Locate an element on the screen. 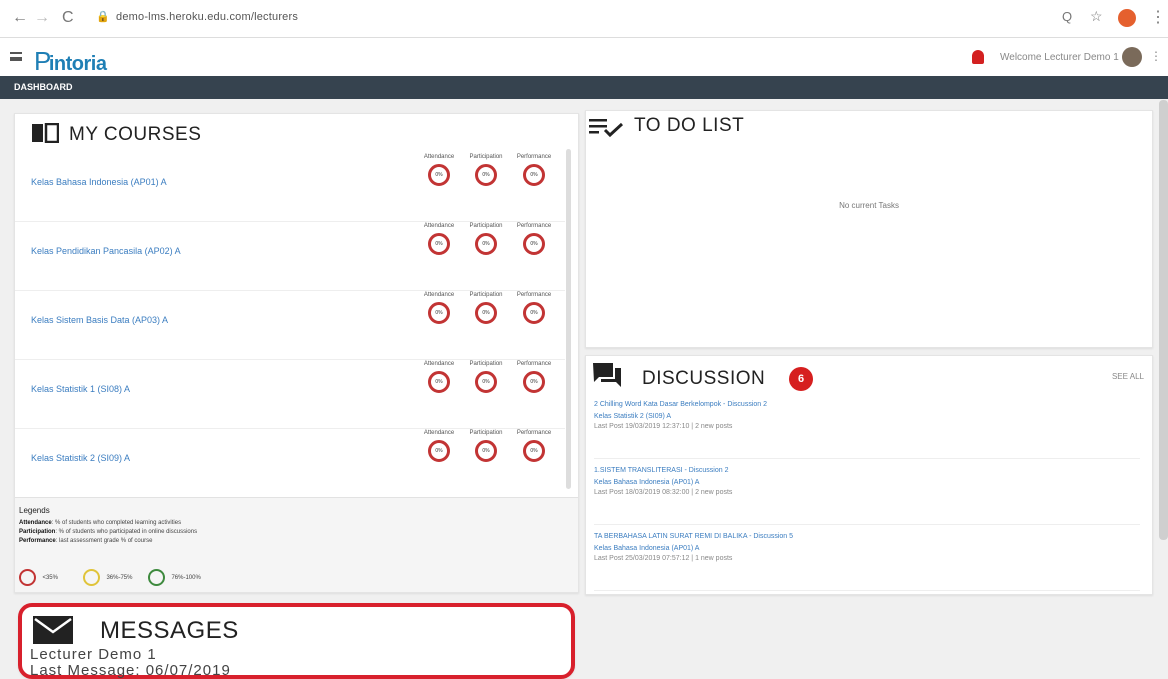  welcome-text: Welcome Lecturer Demo 1 is located at coordinates (1059, 57).